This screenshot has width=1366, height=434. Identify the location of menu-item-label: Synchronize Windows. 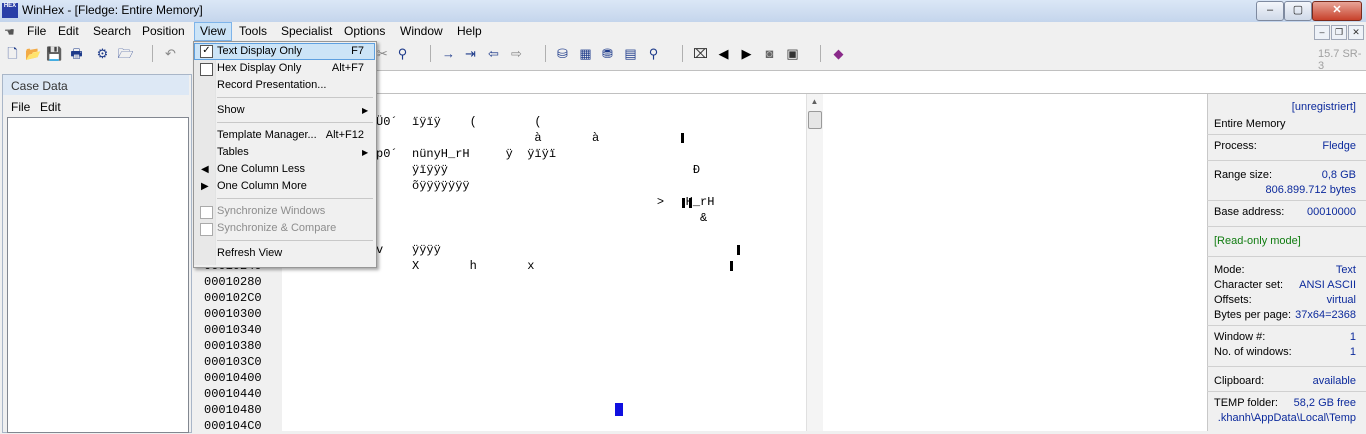
(271, 211).